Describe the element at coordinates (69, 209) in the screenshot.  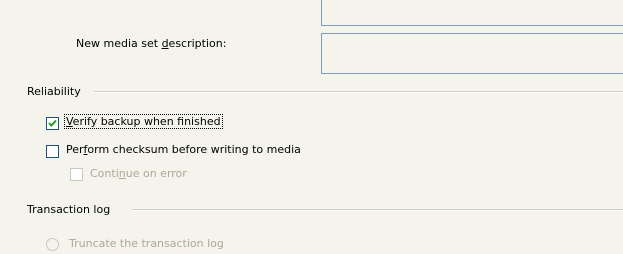
I see `transaction-log-group-label: Transaction log` at that location.